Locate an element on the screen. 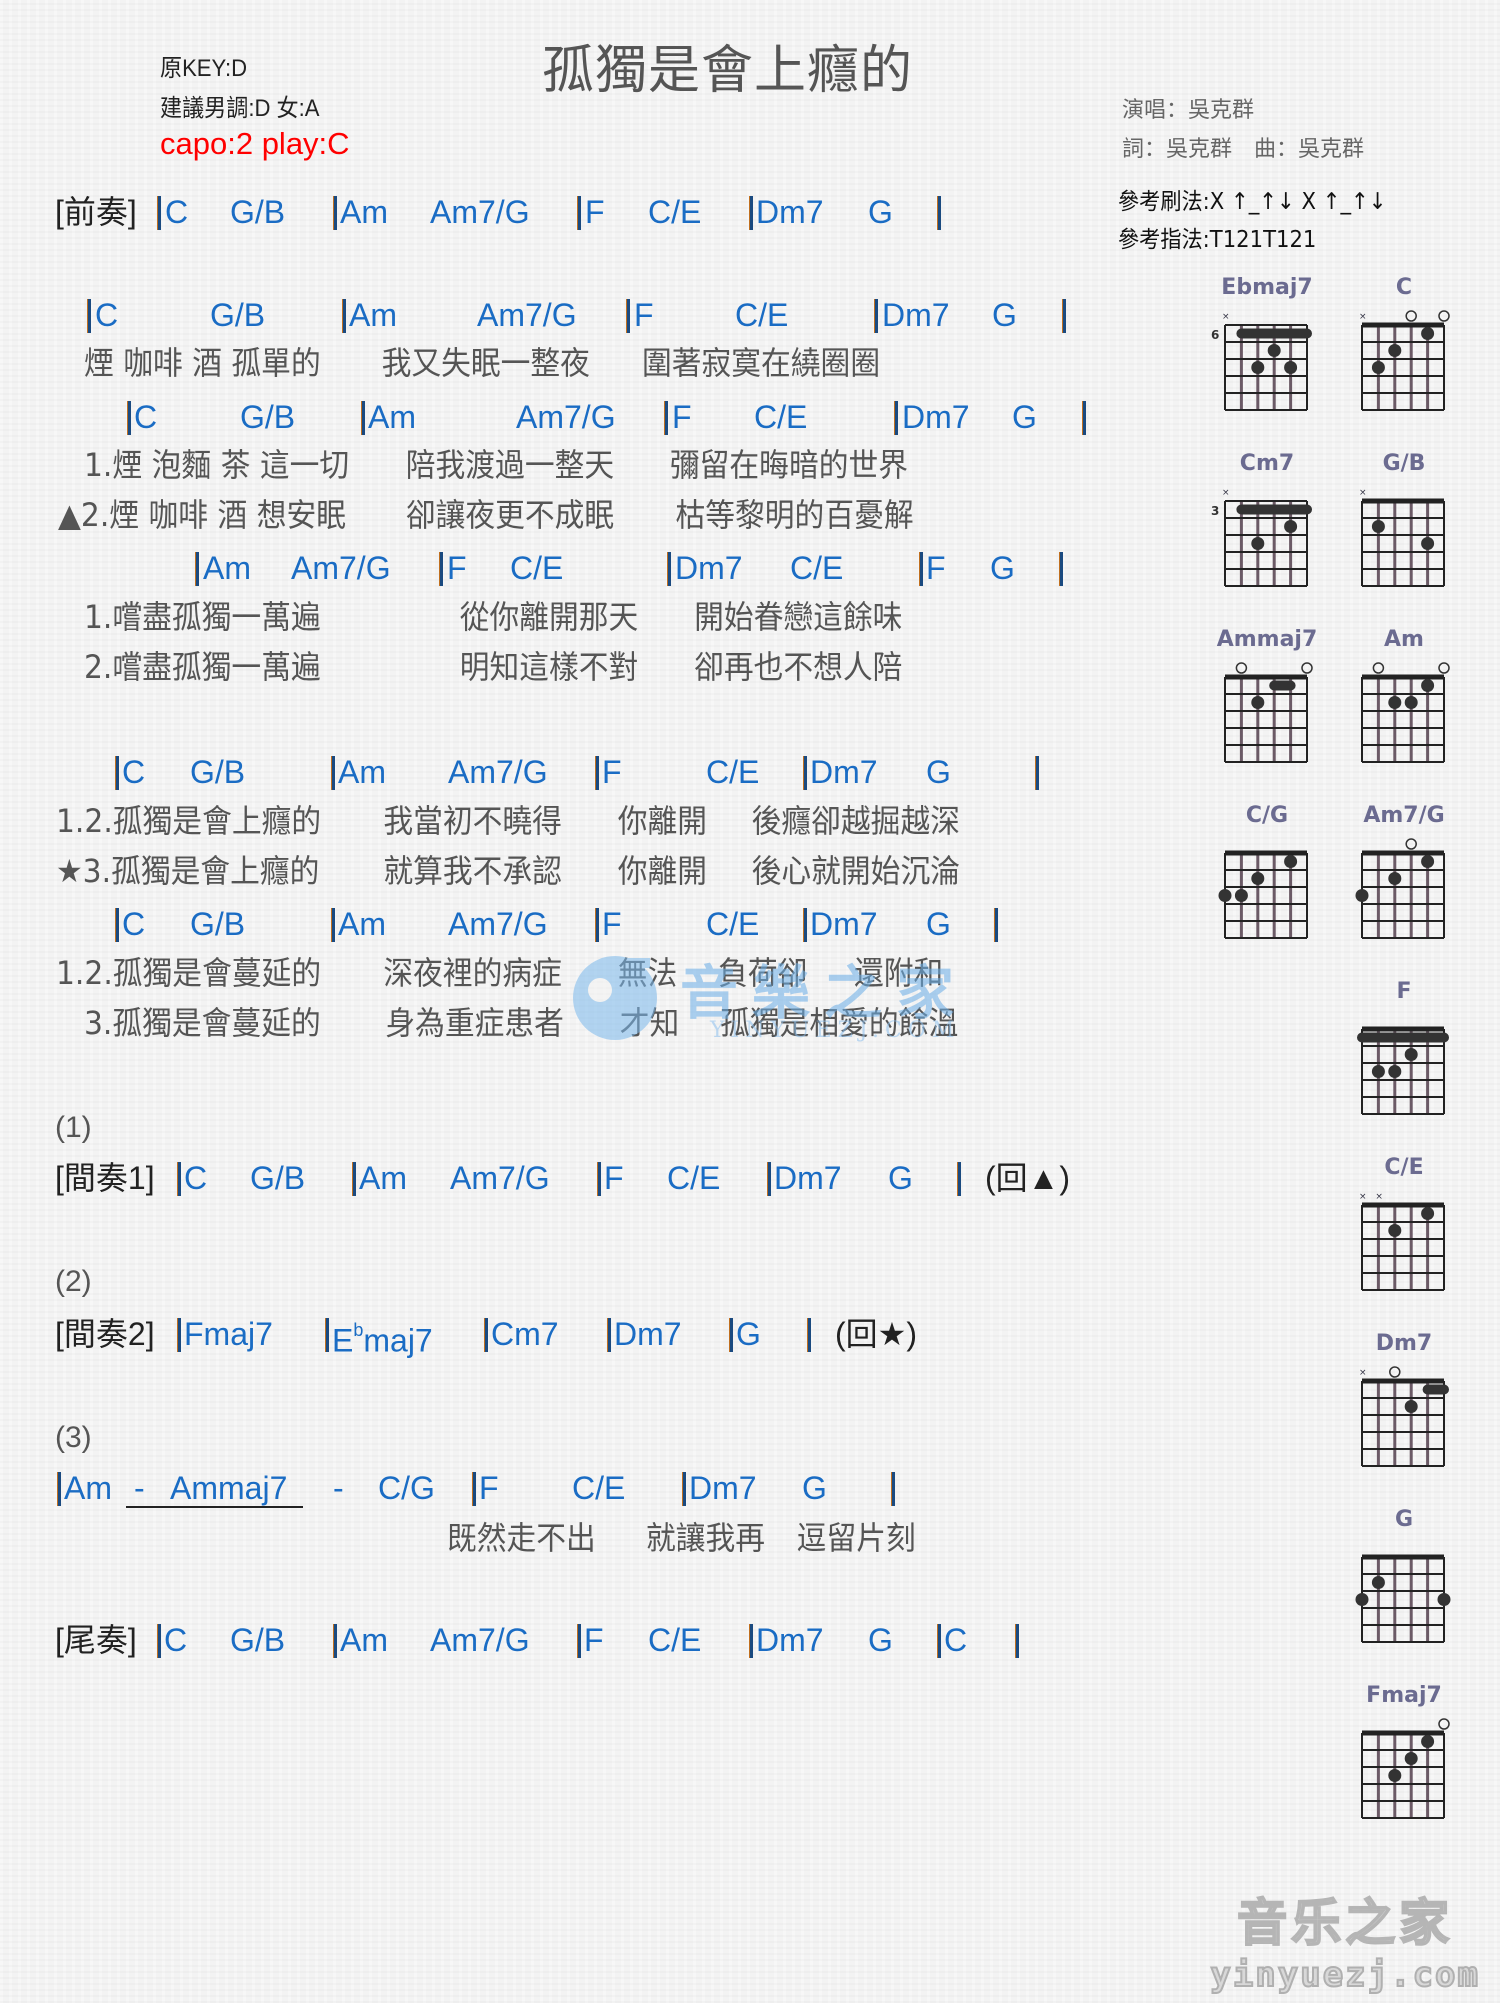 The image size is (1500, 2003). return-to-triangle: (回▲) is located at coordinates (1027, 1178).